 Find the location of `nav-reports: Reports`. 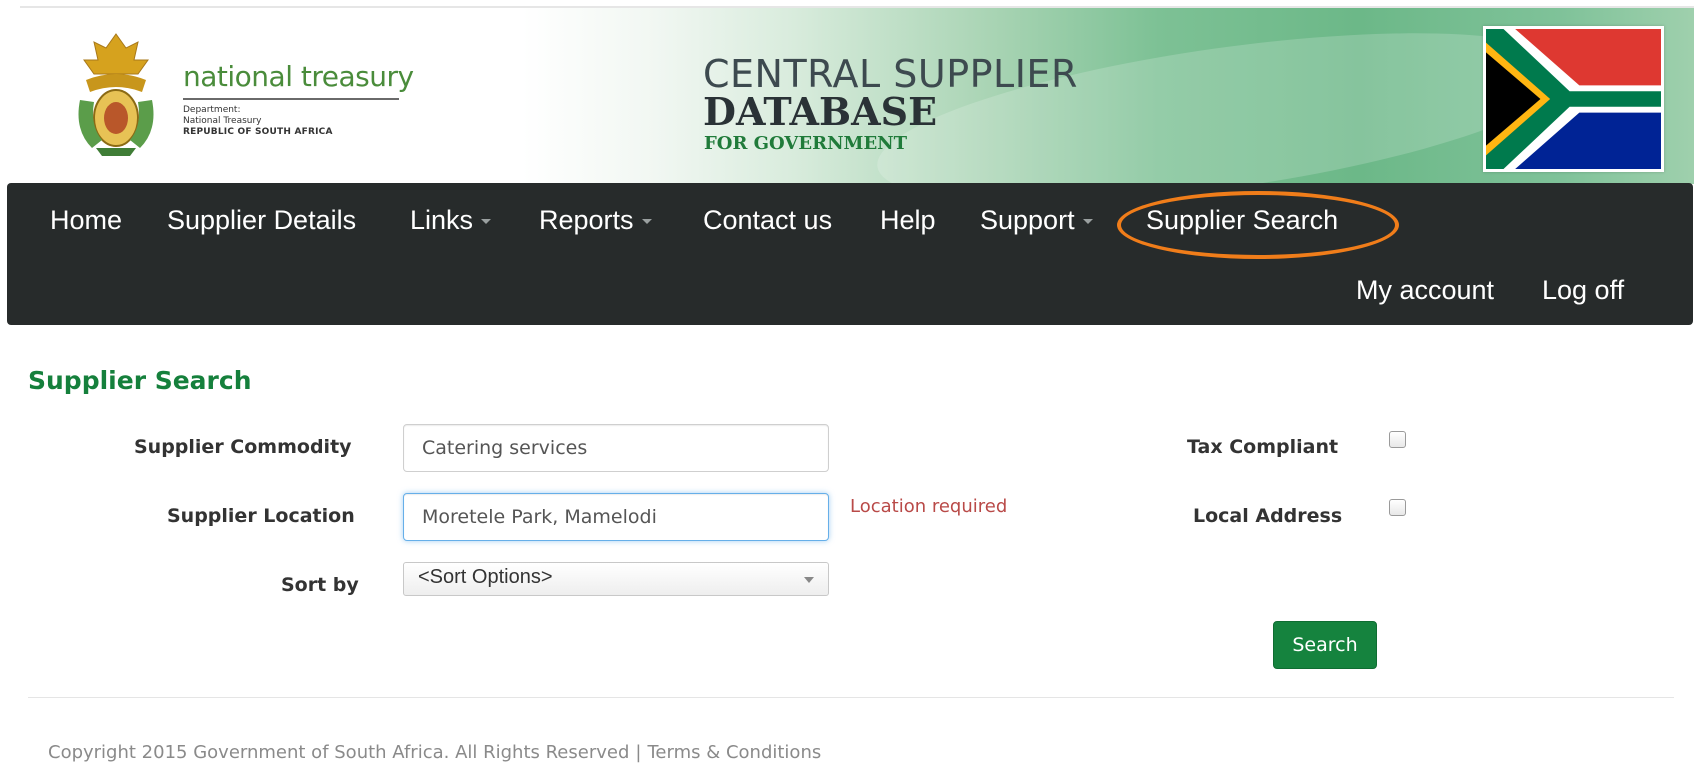

nav-reports: Reports is located at coordinates (595, 220).